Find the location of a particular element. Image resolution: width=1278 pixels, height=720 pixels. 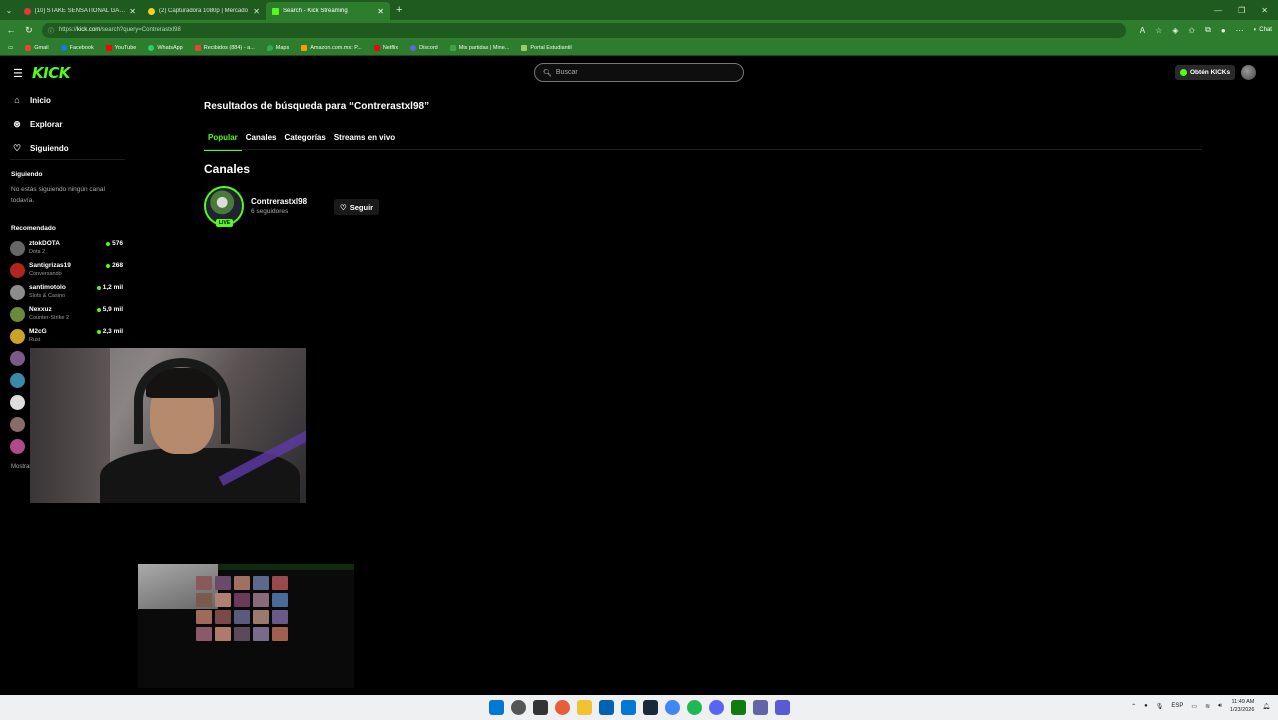

wifi-icon: ≋ is located at coordinates (1207, 706).